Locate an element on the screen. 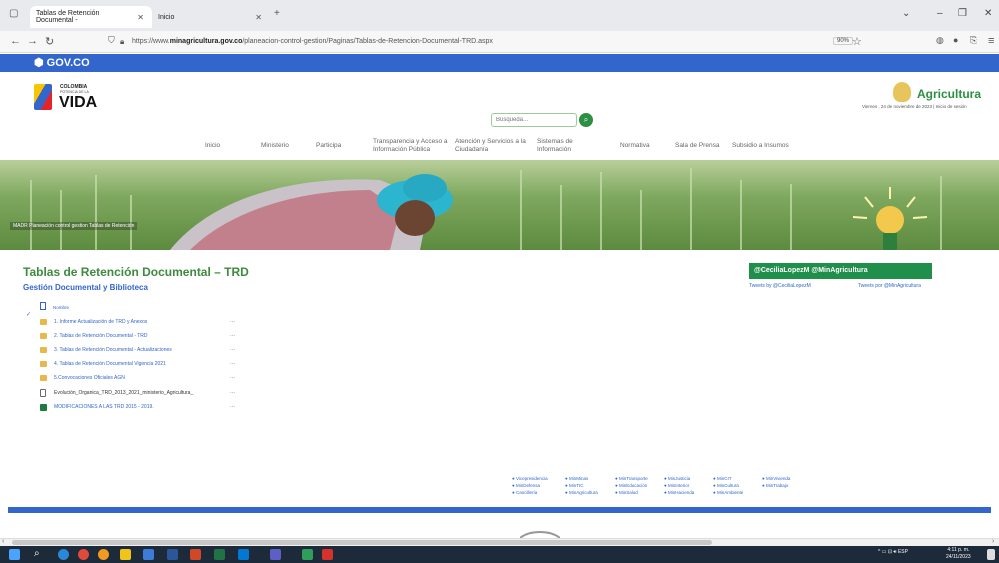 This screenshot has height=563, width=999. footer-link: ● MinSalud is located at coordinates (626, 492).